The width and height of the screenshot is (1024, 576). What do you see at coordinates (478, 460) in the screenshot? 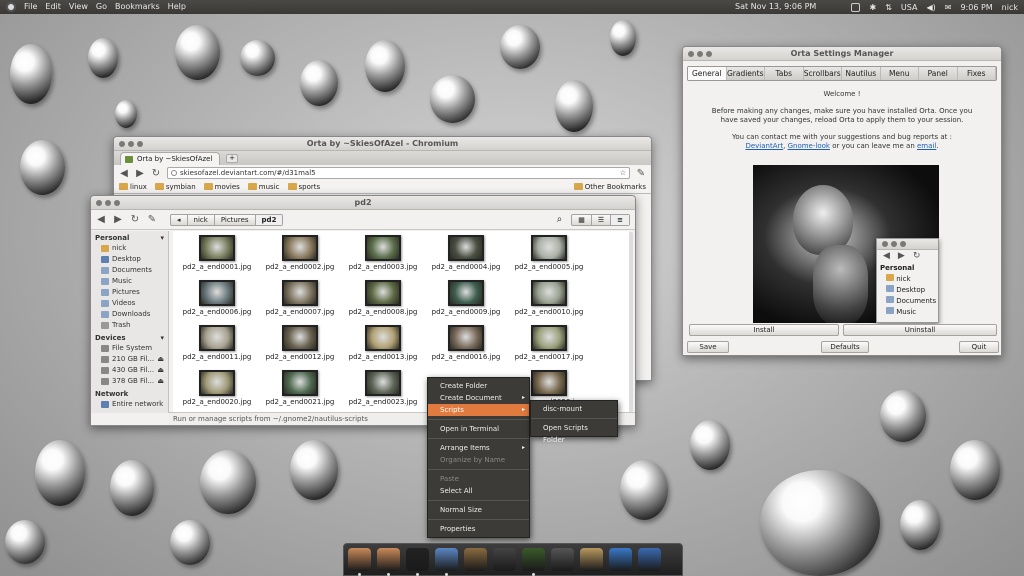
I see `menu-organize-by-name: Organize by Name` at bounding box center [478, 460].